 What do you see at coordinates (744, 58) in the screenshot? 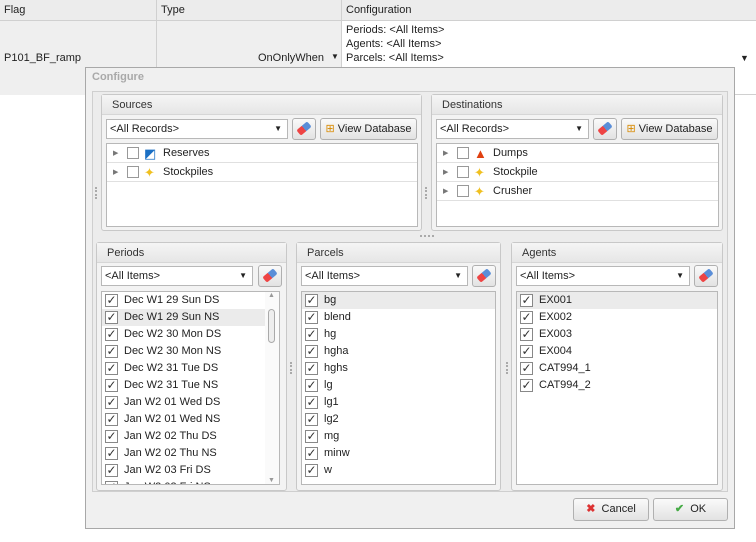
I see `configuration-dropdown-icon: ▼` at bounding box center [744, 58].